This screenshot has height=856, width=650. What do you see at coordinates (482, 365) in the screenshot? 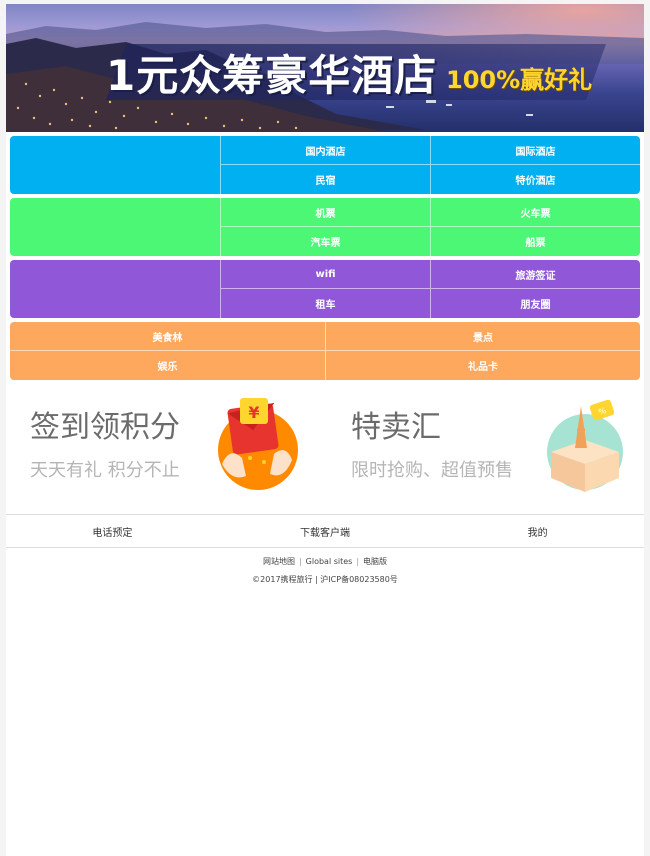
I see `nav-gift-card: 礼品卡` at bounding box center [482, 365].